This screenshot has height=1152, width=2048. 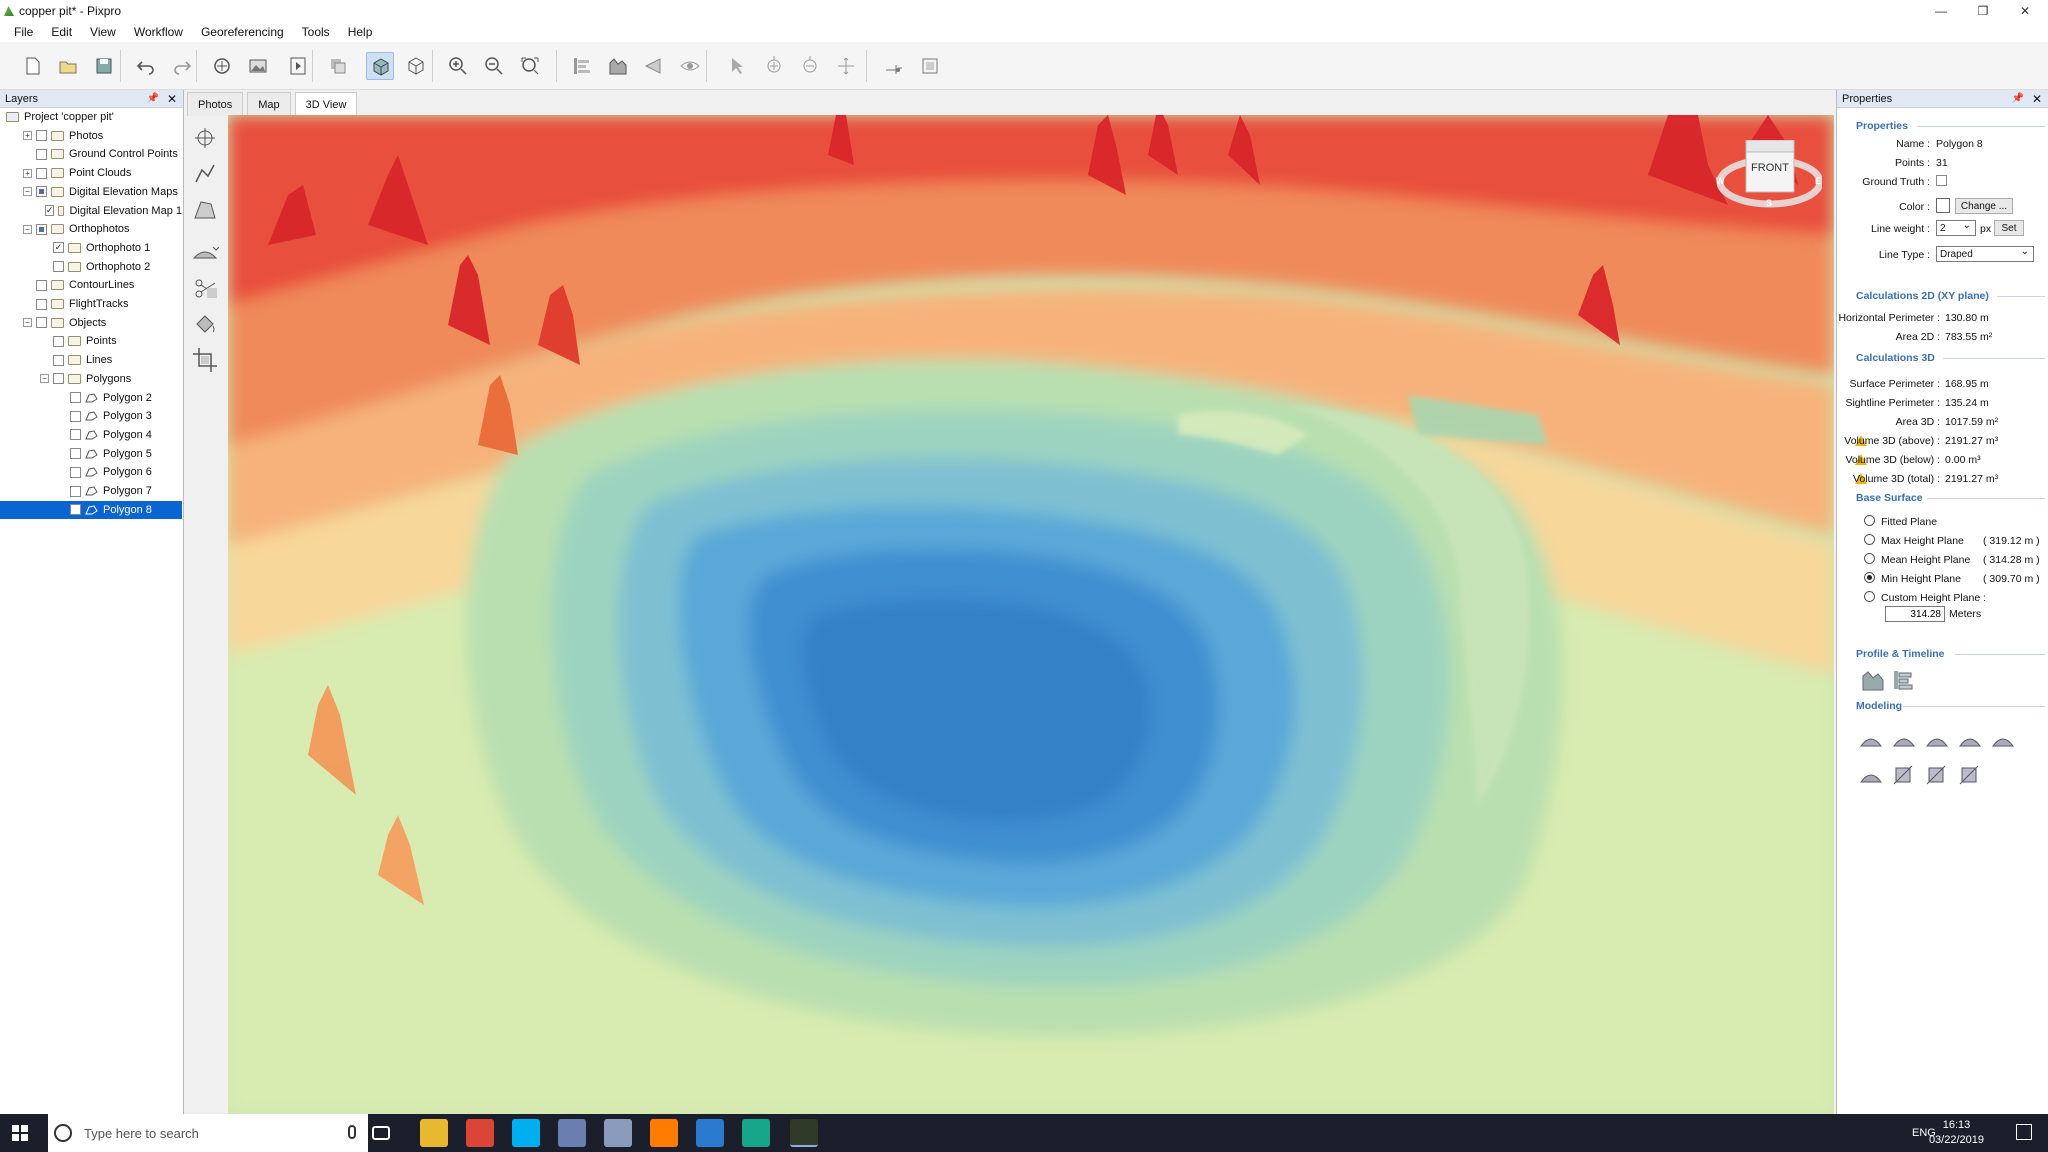 I want to click on custom-height-input, so click(x=1915, y=614).